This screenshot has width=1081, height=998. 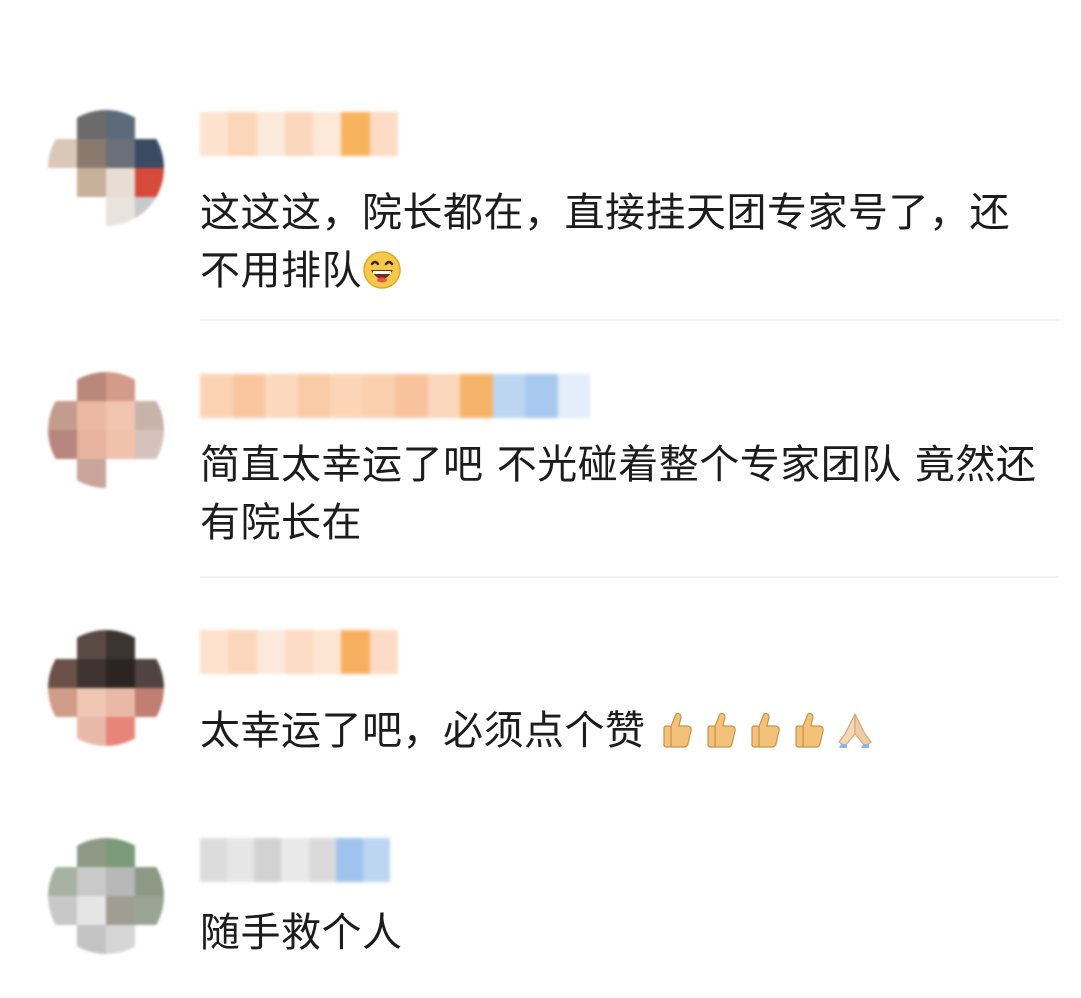 I want to click on comment-text: 随手救个人, so click(x=301, y=933).